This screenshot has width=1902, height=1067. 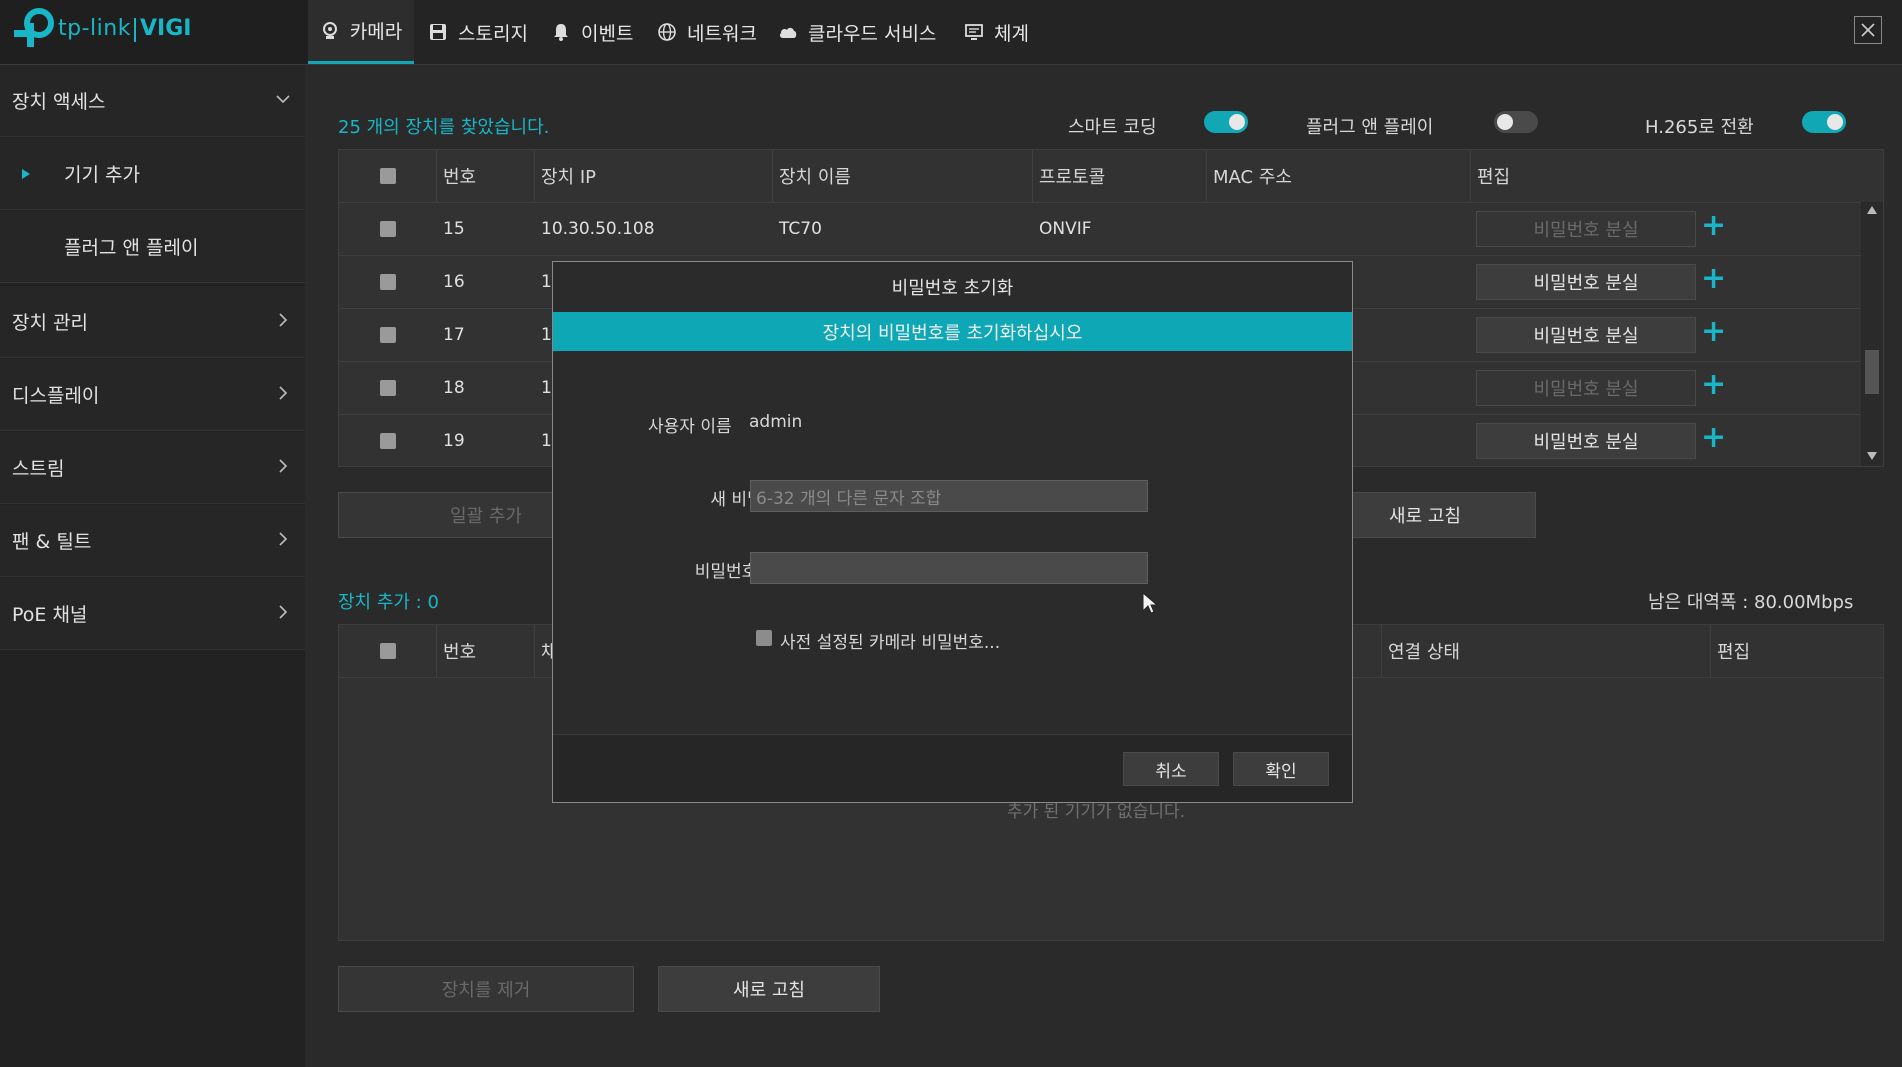 I want to click on header-protocol: 프로토콜, so click(x=1120, y=176).